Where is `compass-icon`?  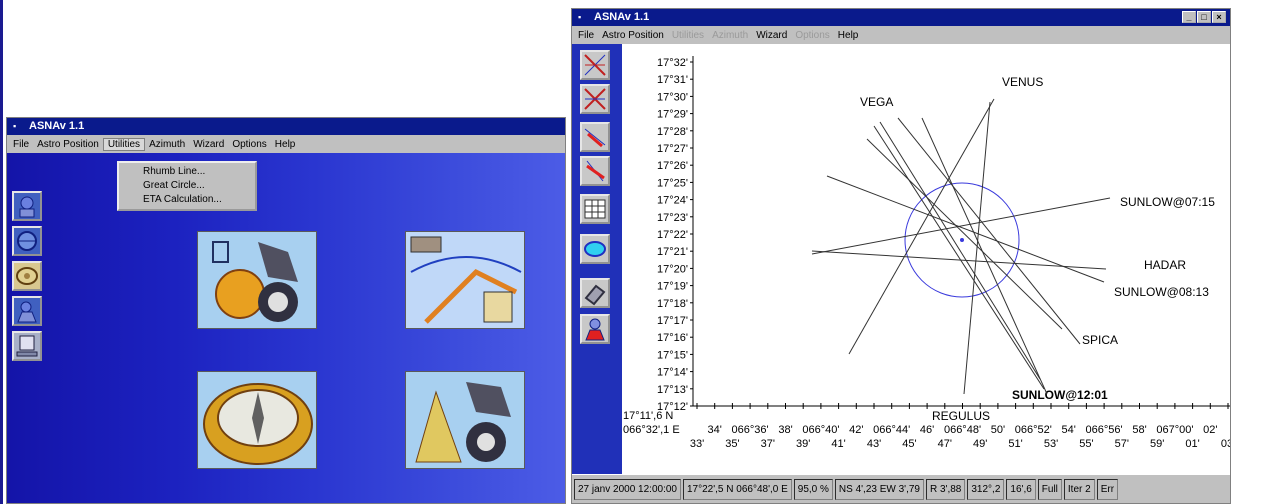 compass-icon is located at coordinates (27, 276).